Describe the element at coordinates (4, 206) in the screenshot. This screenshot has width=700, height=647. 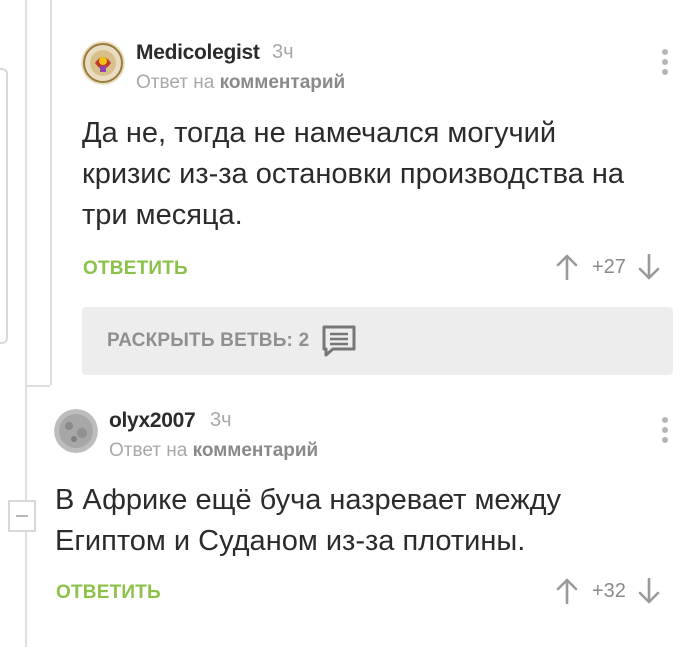
I see `thread-scroll-handle` at that location.